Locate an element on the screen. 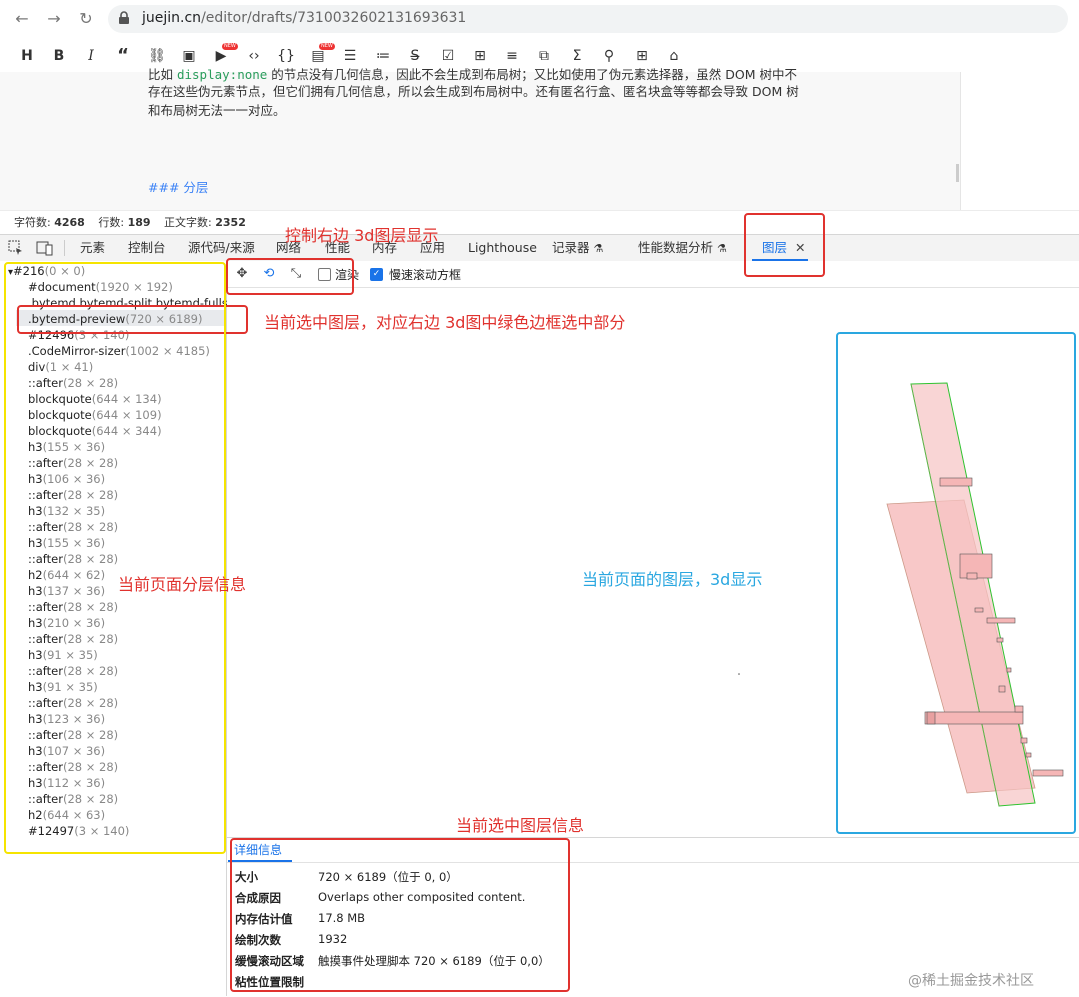 This screenshot has width=1079, height=997. table-icon: ⊞ is located at coordinates (480, 56).